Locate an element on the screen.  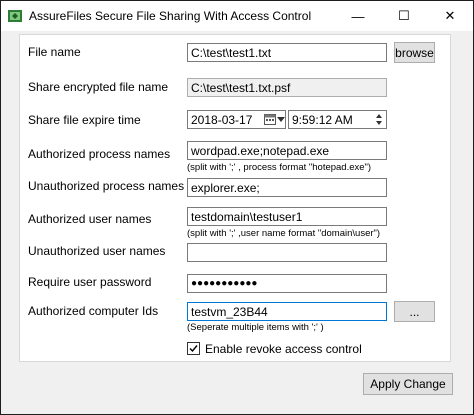
computer-ids-label: Authorized computer Ids is located at coordinates (93, 311).